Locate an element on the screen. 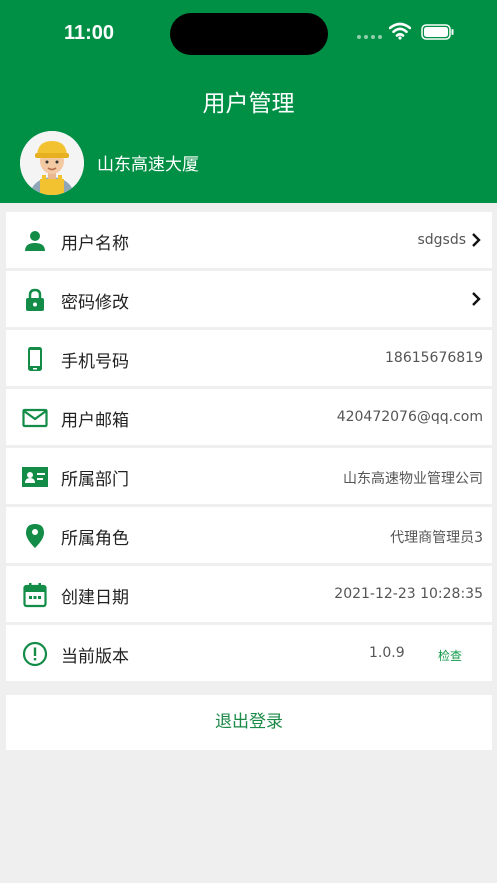 The height and width of the screenshot is (883, 497). row-value: 18615676819 is located at coordinates (434, 358).